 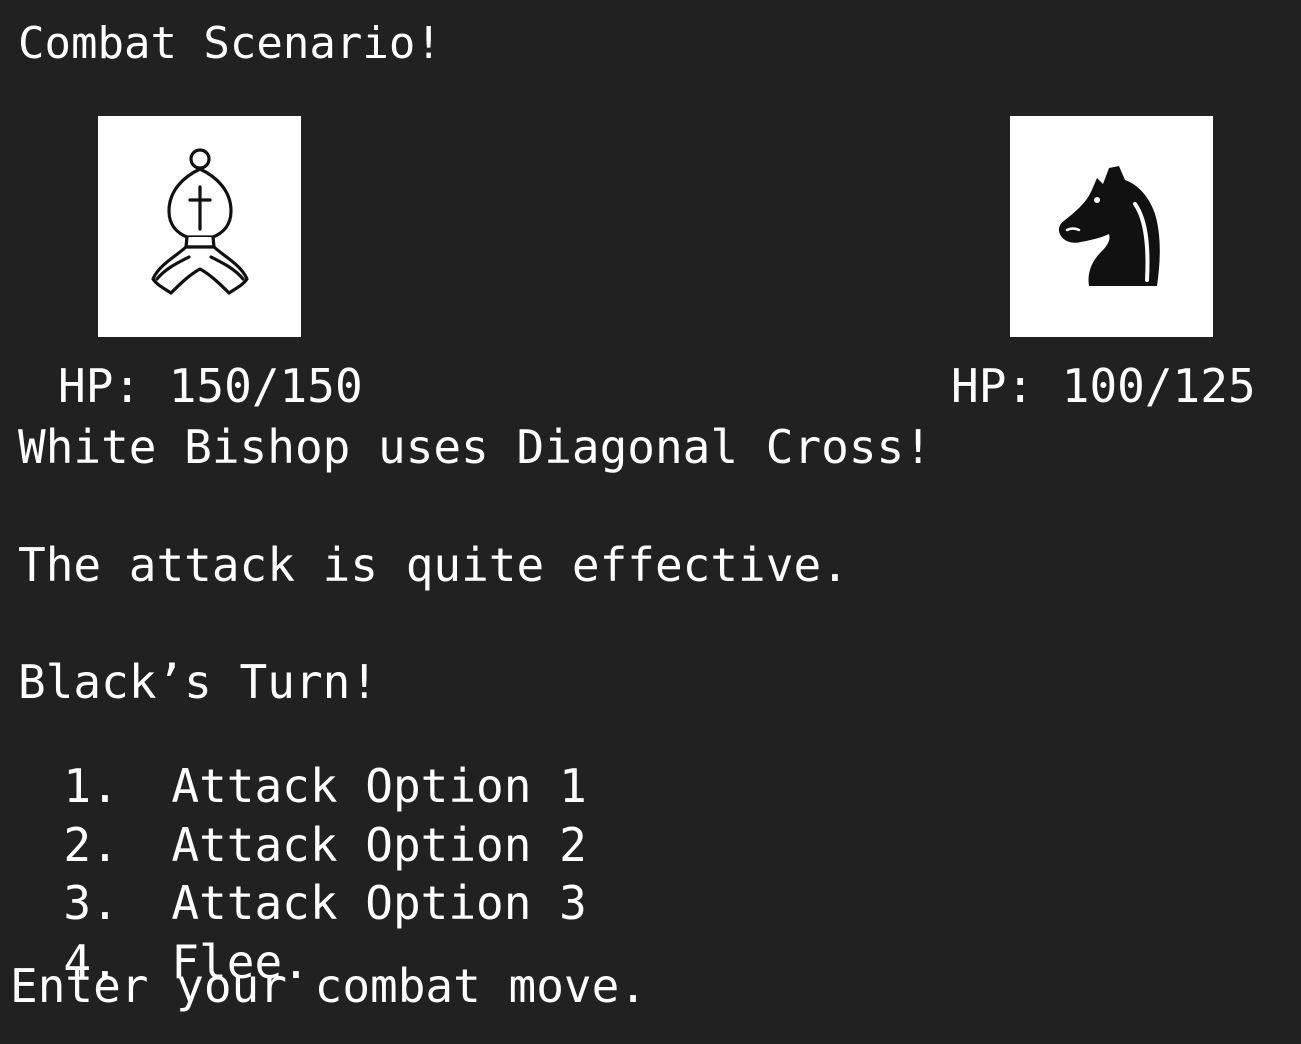 What do you see at coordinates (230, 43) in the screenshot?
I see `screen-title: Combat Scenario!` at bounding box center [230, 43].